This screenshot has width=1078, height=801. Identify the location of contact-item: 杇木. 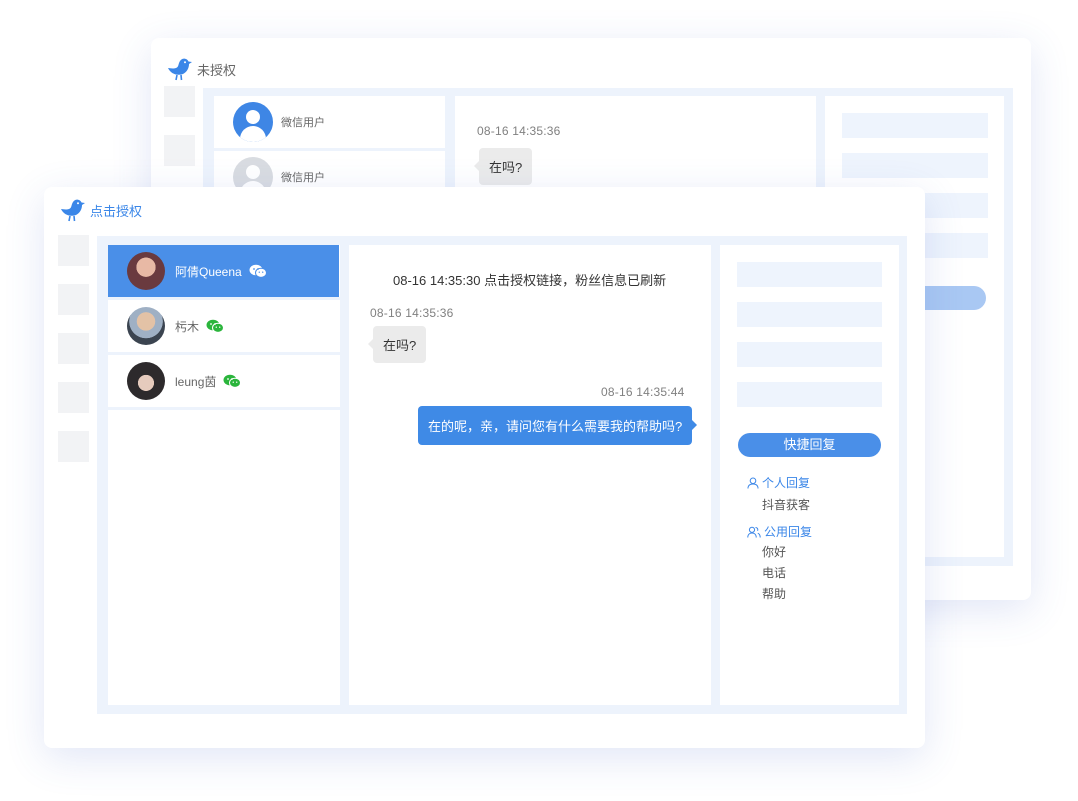
(223, 326).